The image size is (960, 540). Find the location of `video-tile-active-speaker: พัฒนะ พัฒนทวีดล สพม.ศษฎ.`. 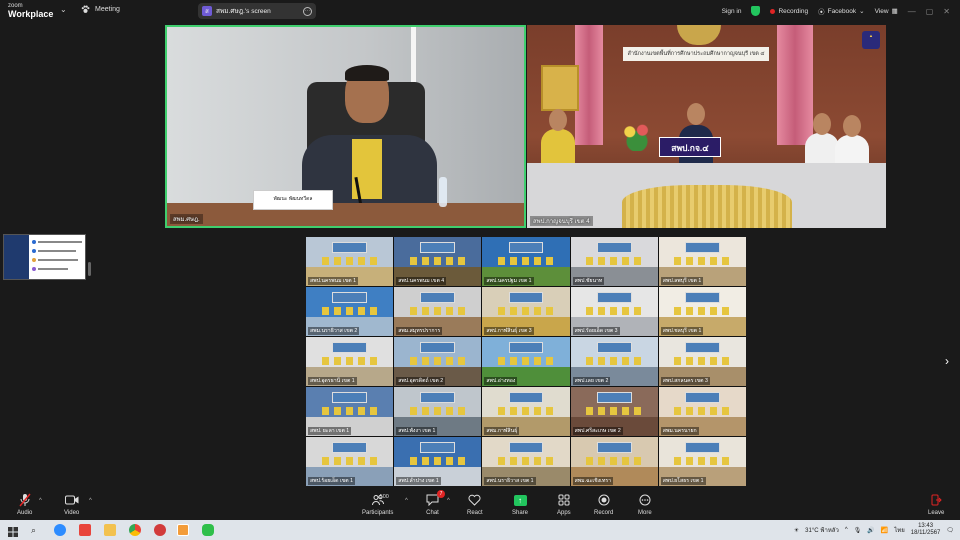

video-tile-active-speaker: พัฒนะ พัฒนทวีดล สพม.ศษฎ. is located at coordinates (345, 126).